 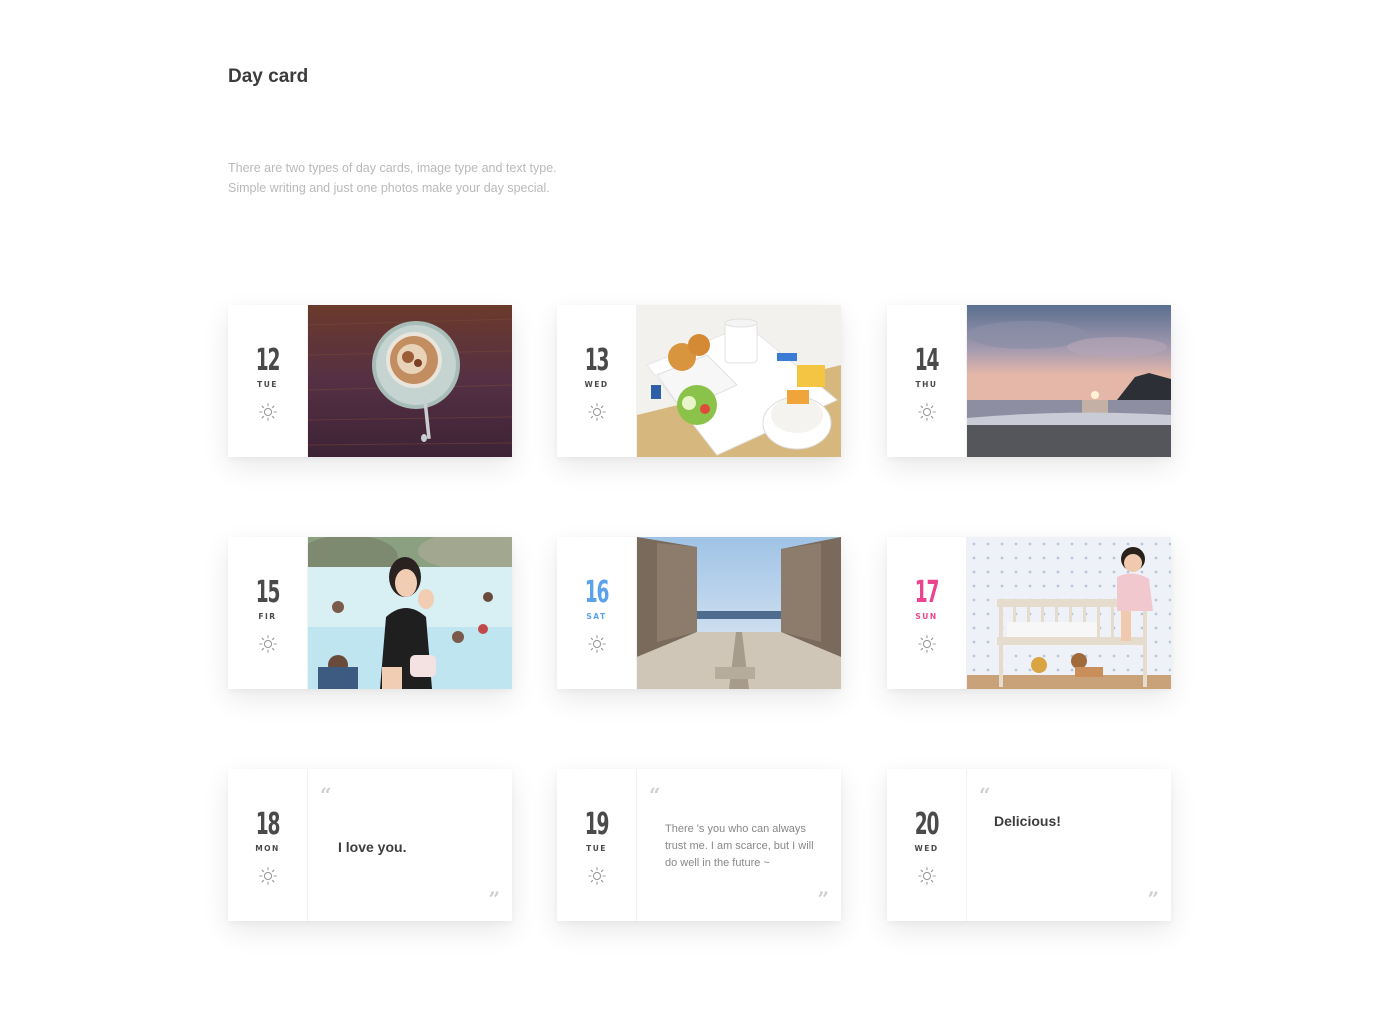 I want to click on card-note: I love you., so click(x=372, y=847).